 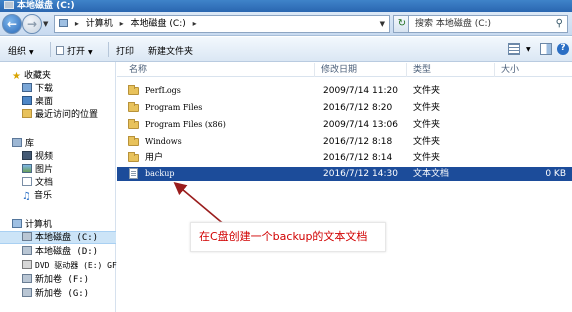 I want to click on search-placeholder: 搜索 本地磁盘 (C:), so click(x=453, y=24).